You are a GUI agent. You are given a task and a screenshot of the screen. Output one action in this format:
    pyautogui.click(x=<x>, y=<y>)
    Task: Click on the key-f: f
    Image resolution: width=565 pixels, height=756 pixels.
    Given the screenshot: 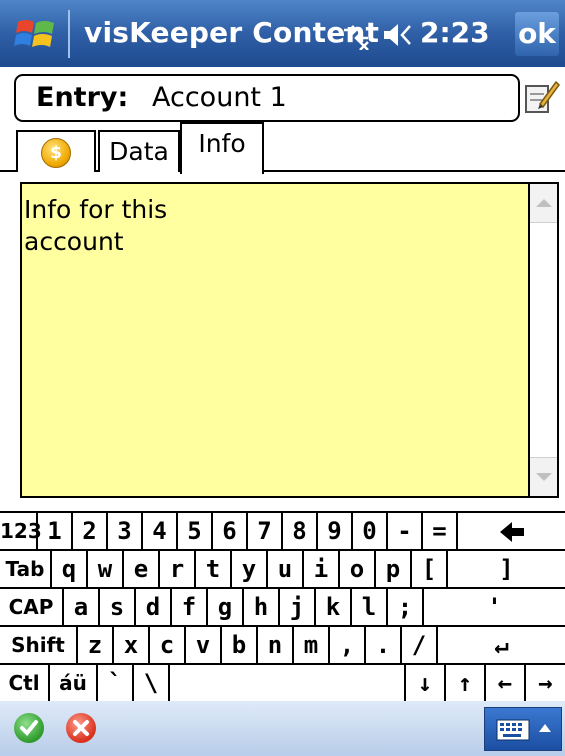 What is the action you would take?
    pyautogui.click(x=188, y=608)
    